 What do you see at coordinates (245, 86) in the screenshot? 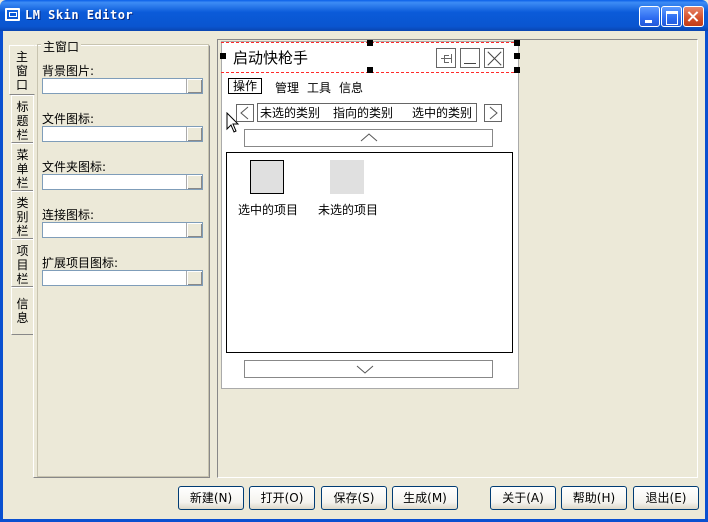
I see `preview-menu-operate: 操作` at bounding box center [245, 86].